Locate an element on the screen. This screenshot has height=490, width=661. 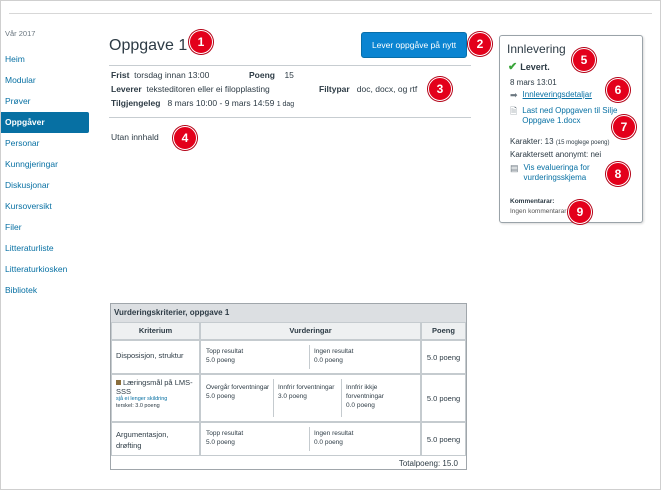
due-row: Frist torsdag innan 13:00 is located at coordinates (160, 75).